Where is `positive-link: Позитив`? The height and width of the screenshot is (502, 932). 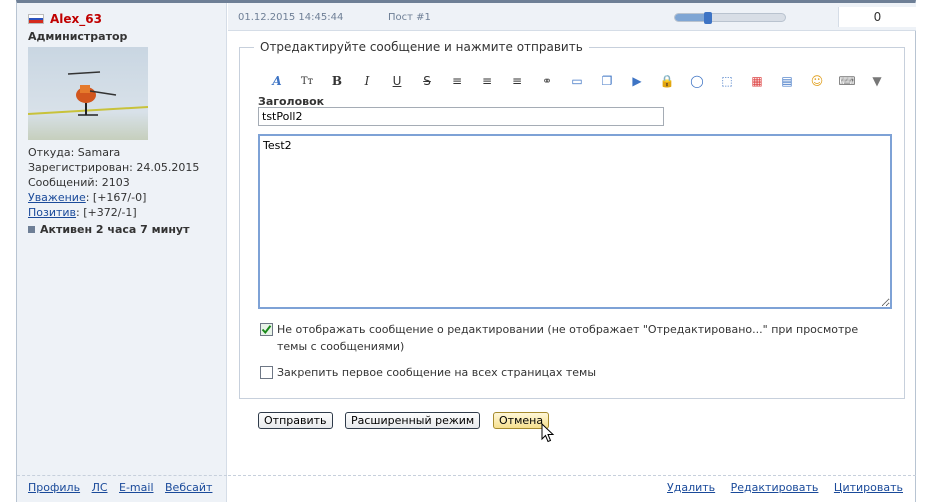 positive-link: Позитив is located at coordinates (52, 212).